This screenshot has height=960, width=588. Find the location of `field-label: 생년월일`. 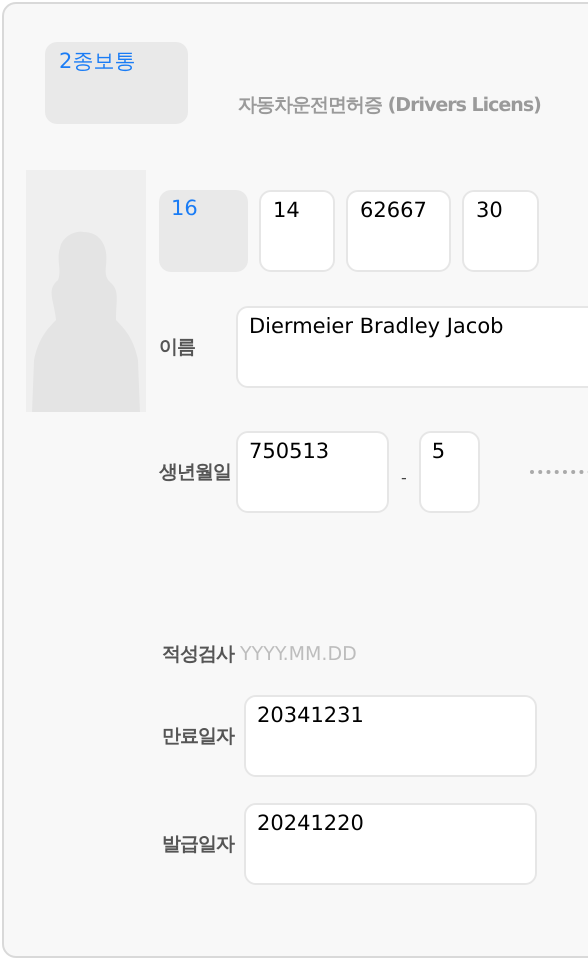

field-label: 생년월일 is located at coordinates (195, 472).